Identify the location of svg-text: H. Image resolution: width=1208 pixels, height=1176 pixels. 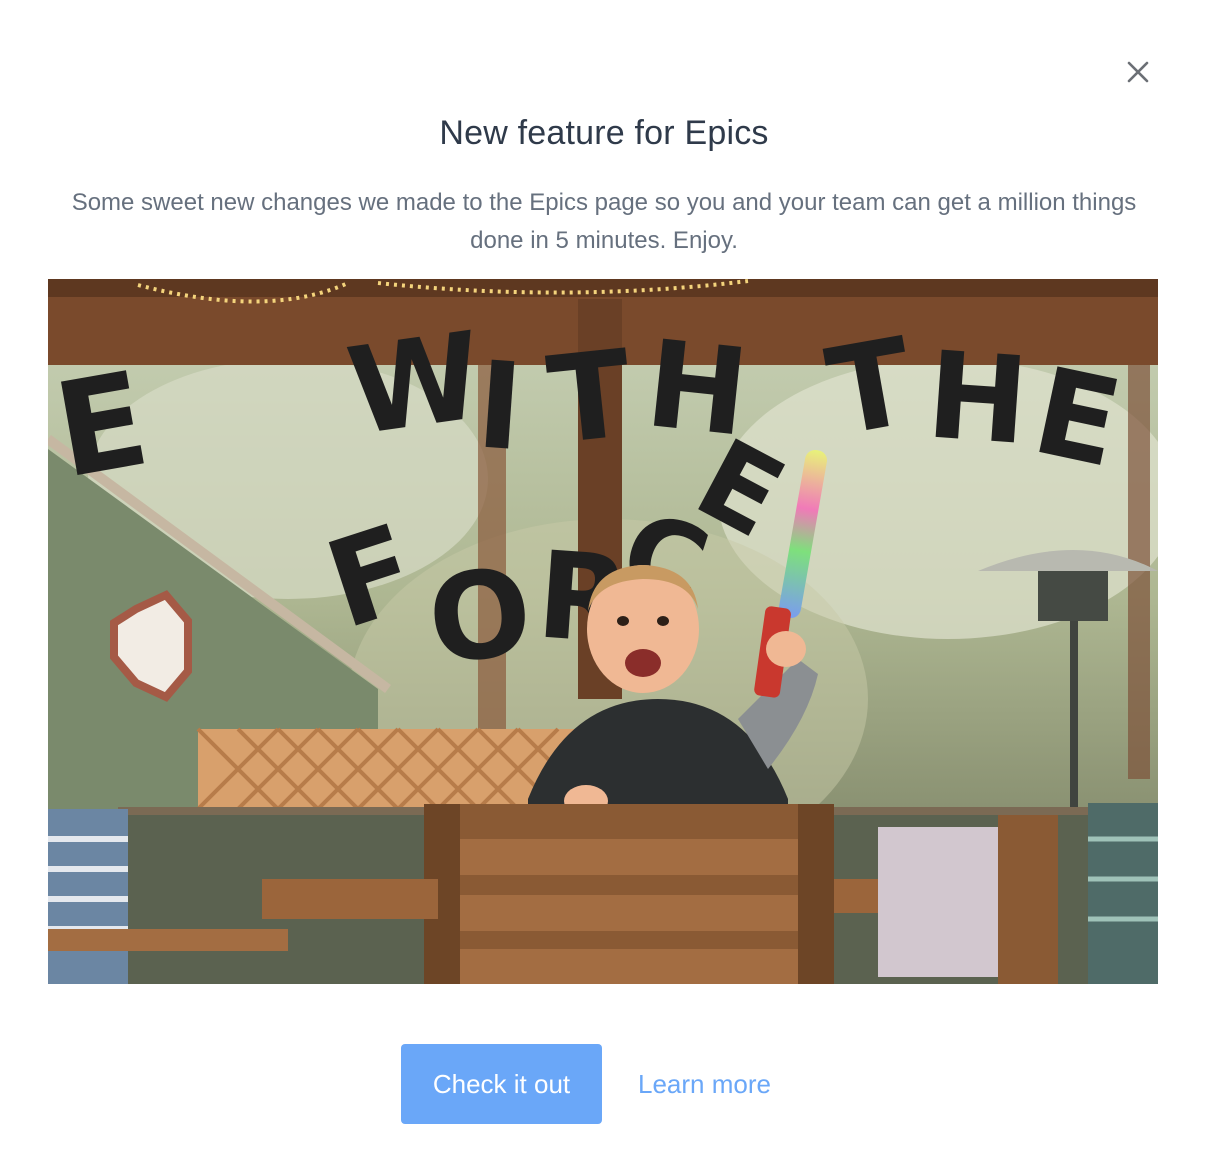
(978, 399).